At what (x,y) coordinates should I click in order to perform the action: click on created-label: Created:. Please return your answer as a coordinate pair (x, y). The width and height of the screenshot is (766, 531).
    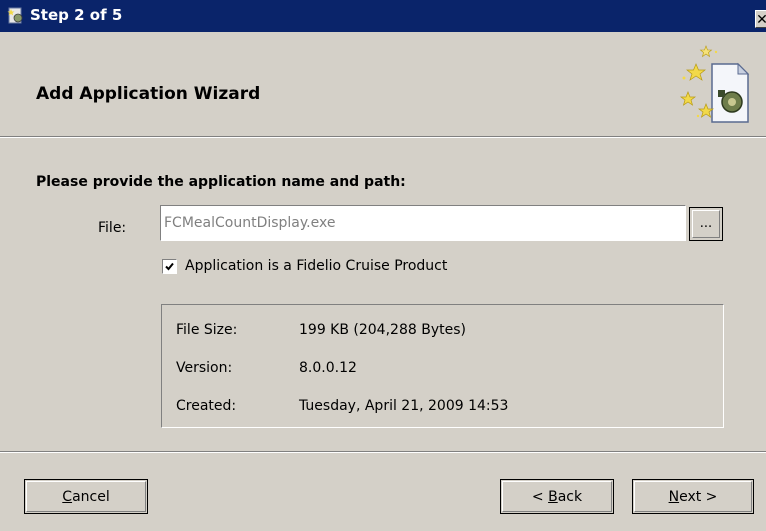
    Looking at the image, I should click on (206, 406).